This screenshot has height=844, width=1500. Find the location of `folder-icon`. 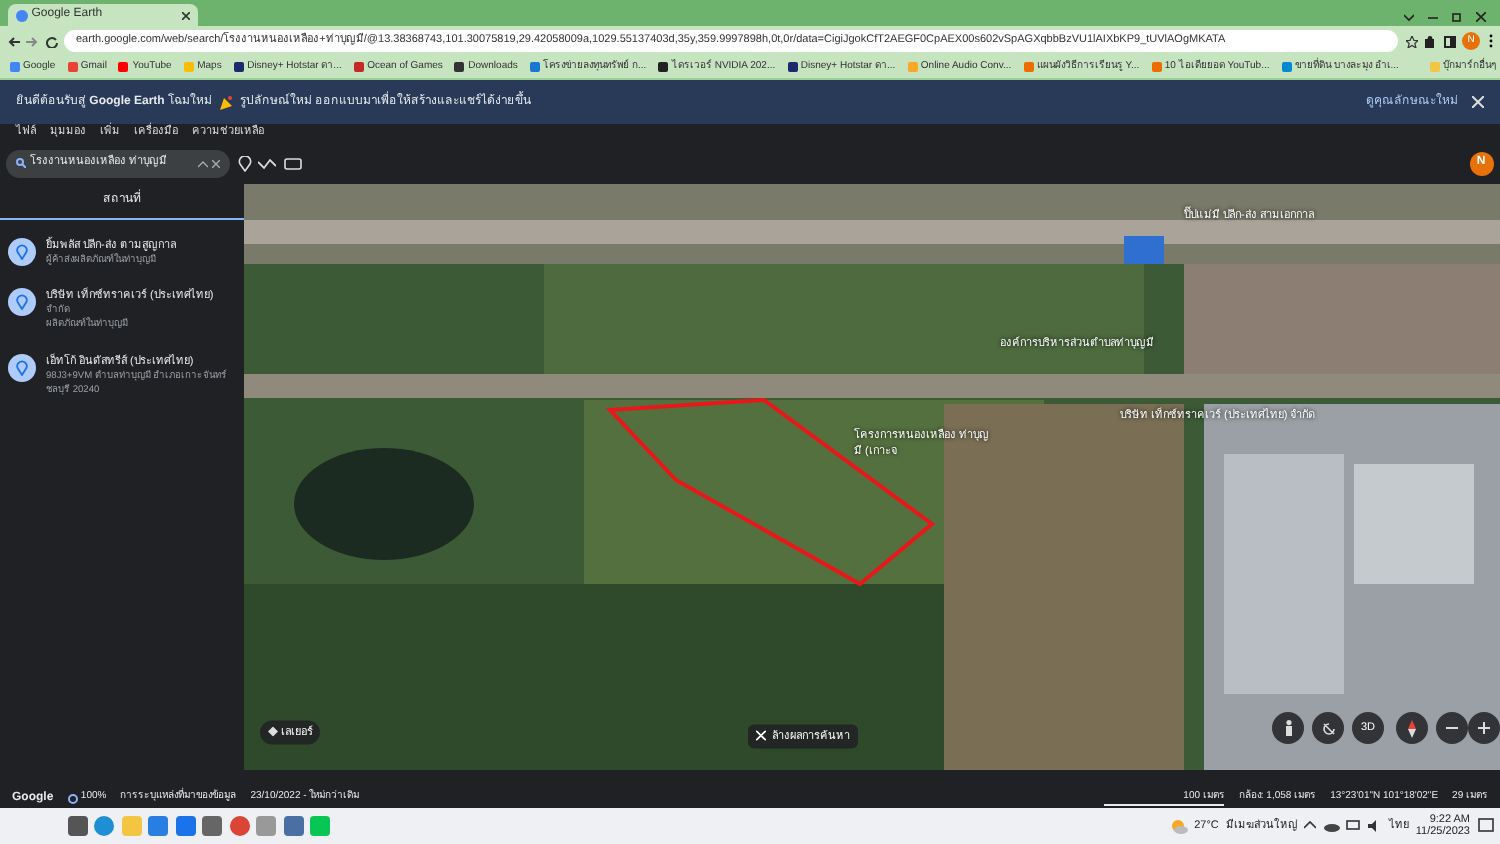

folder-icon is located at coordinates (1434, 67).